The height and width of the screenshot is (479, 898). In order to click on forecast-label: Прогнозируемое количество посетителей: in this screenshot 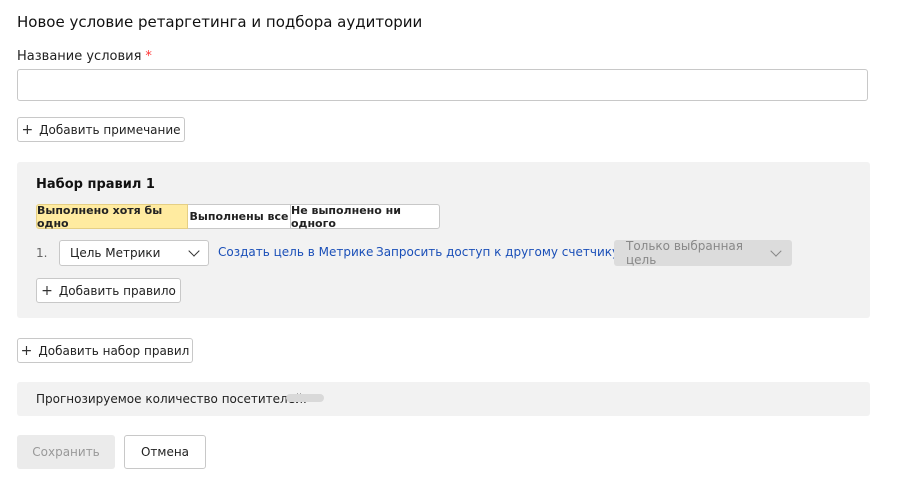, I will do `click(171, 399)`.